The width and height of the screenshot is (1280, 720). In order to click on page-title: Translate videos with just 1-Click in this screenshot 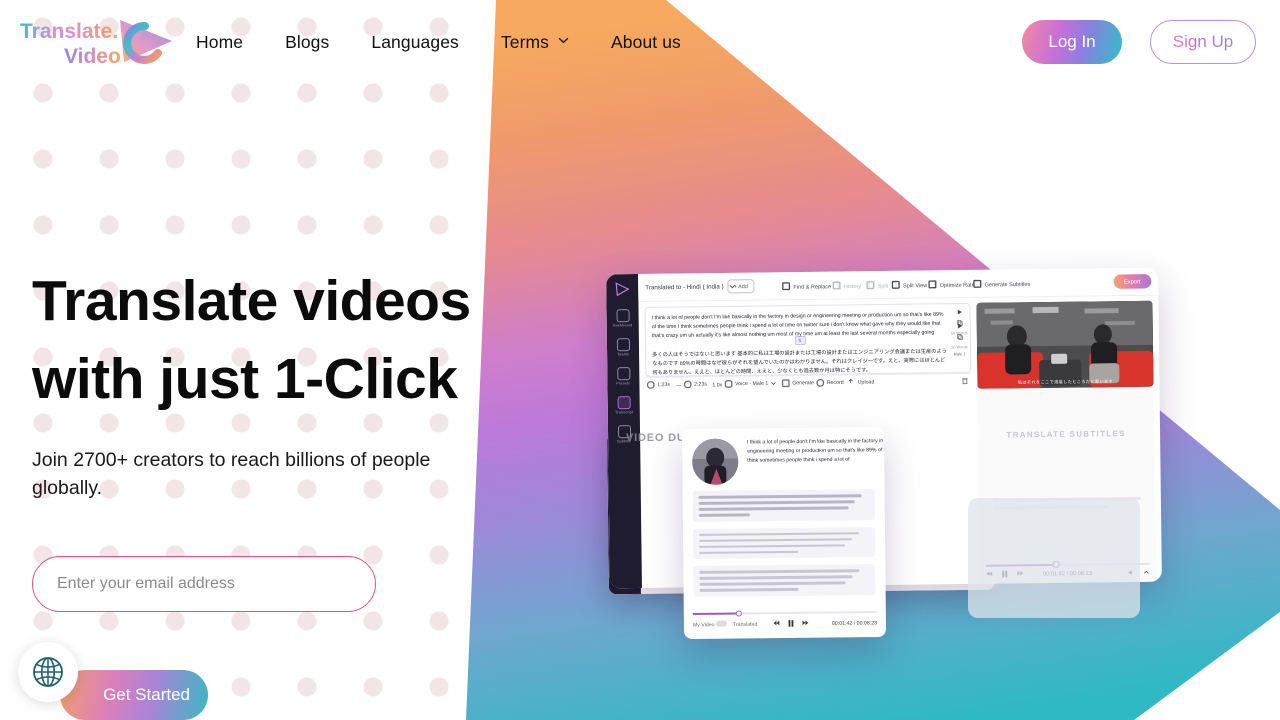, I will do `click(251, 340)`.